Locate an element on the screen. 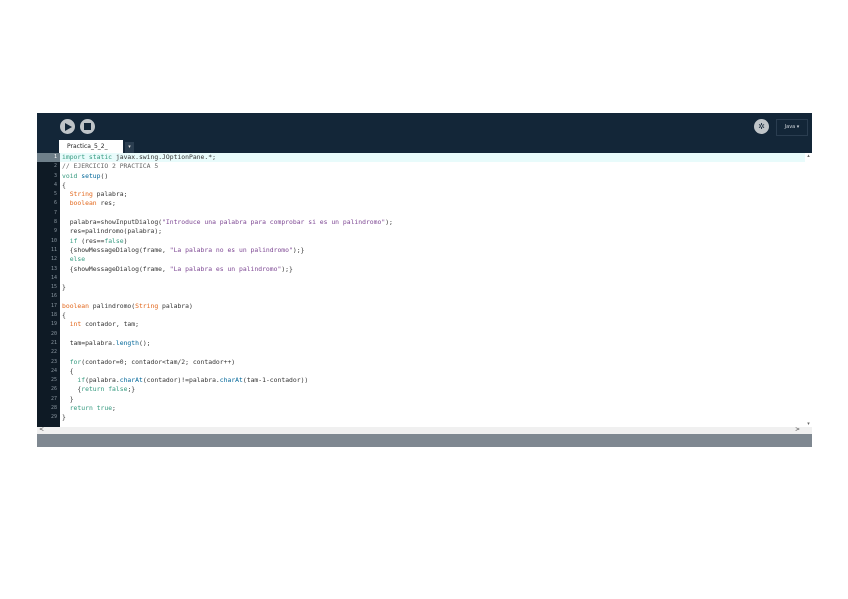 The width and height of the screenshot is (848, 599). line-number: 13 is located at coordinates (53, 268).